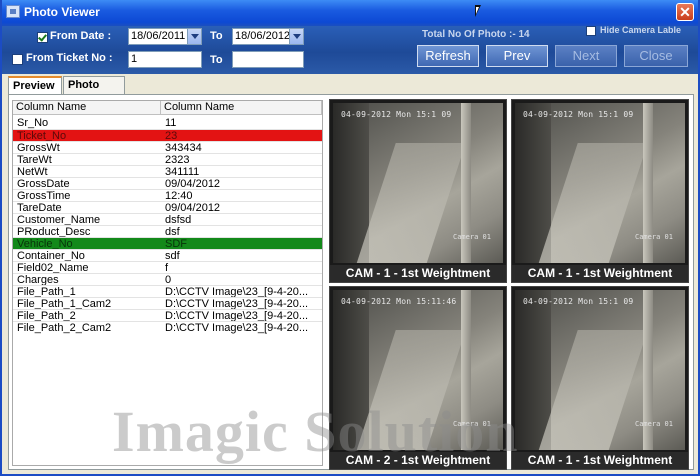 The width and height of the screenshot is (700, 476). What do you see at coordinates (517, 56) in the screenshot?
I see `prev-button: Prev` at bounding box center [517, 56].